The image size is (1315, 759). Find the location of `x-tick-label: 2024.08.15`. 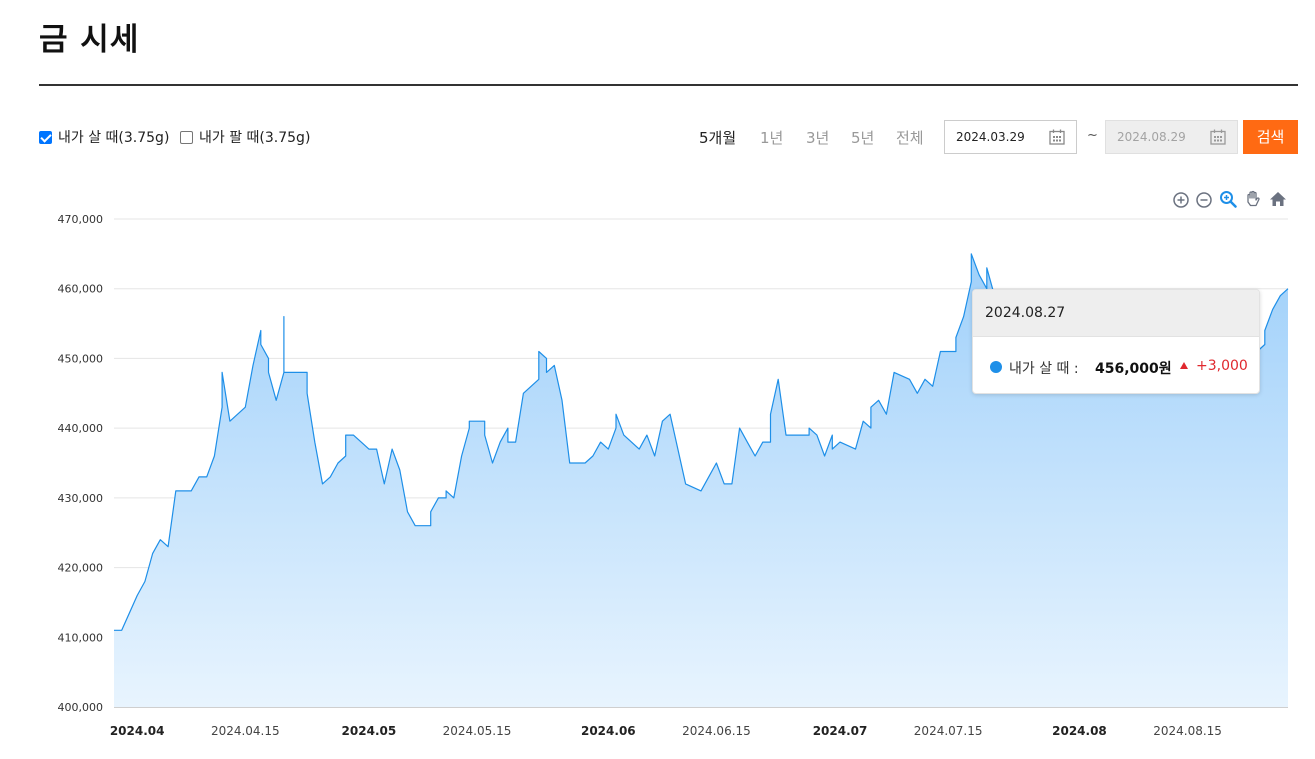

x-tick-label: 2024.08.15 is located at coordinates (1187, 731).